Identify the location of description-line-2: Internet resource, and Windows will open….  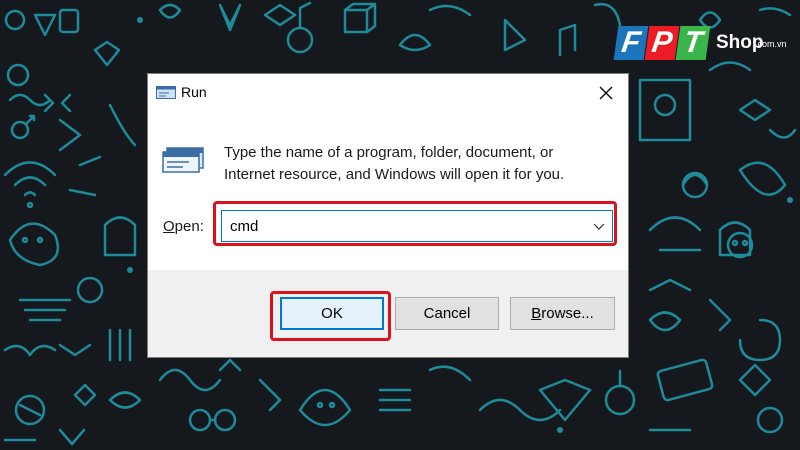
(394, 174).